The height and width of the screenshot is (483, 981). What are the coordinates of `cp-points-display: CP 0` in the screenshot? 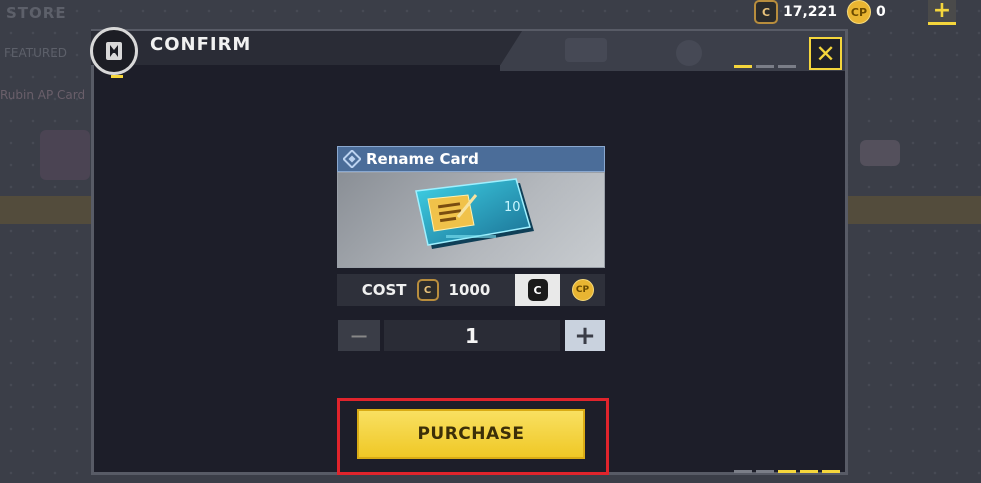 It's located at (866, 12).